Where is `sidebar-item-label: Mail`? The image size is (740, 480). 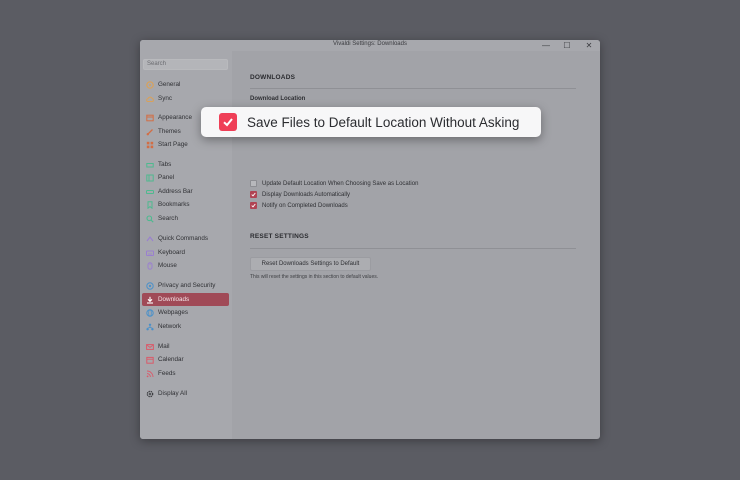 sidebar-item-label: Mail is located at coordinates (164, 346).